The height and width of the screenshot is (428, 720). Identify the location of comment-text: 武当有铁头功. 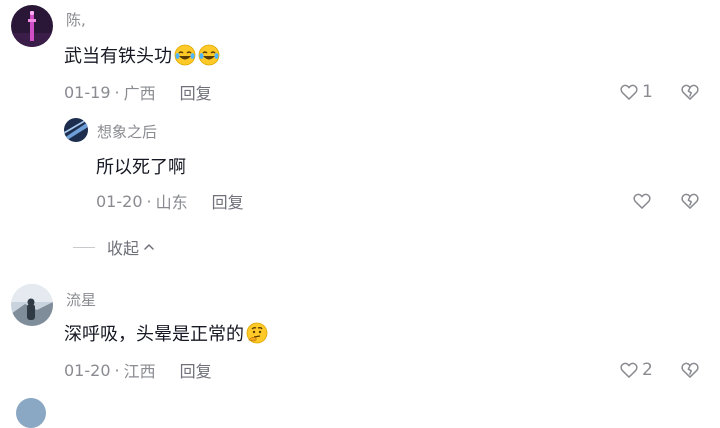
(118, 56).